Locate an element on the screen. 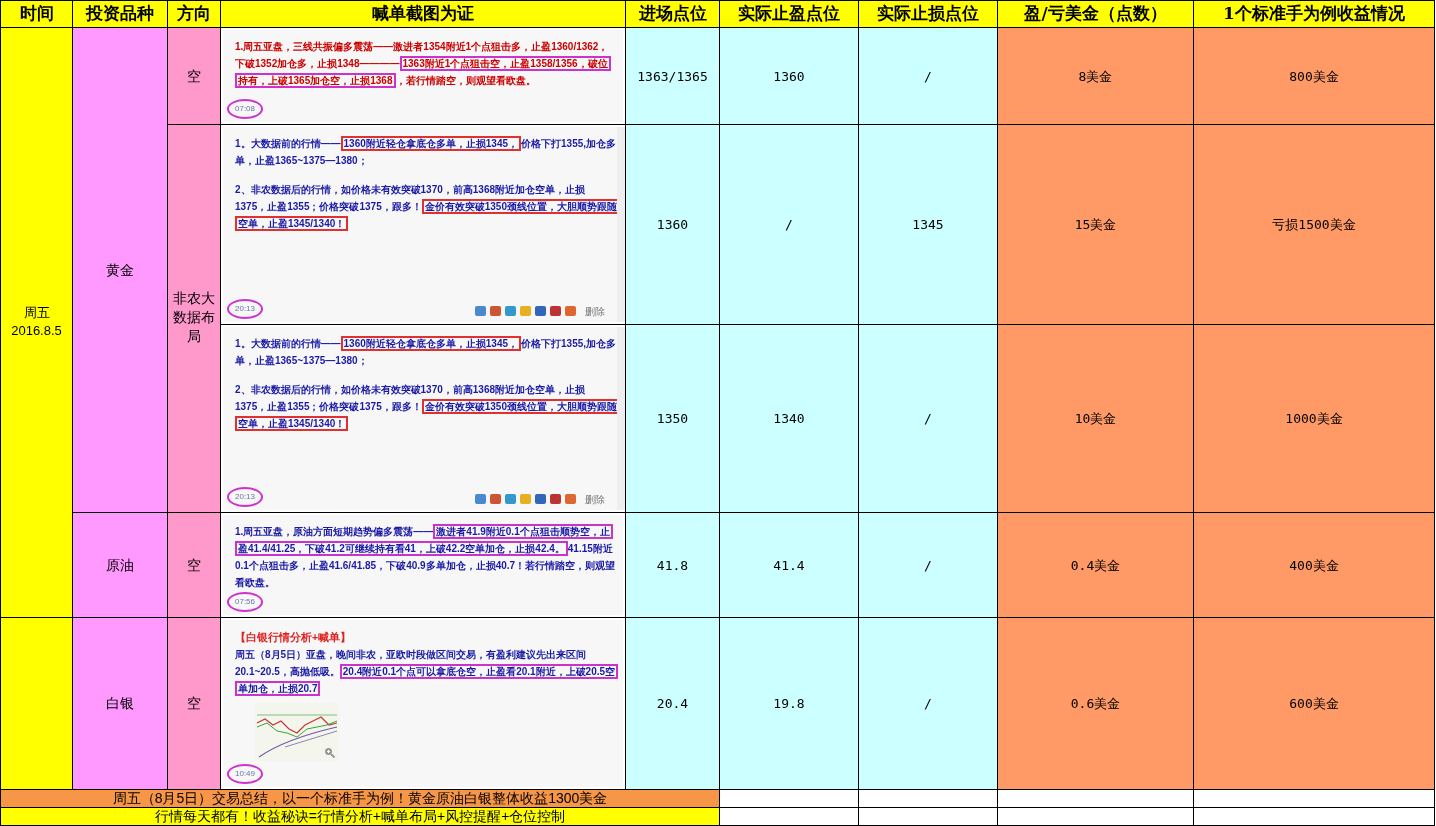 This screenshot has height=826, width=1436. table-cell: 1340 is located at coordinates (789, 418).